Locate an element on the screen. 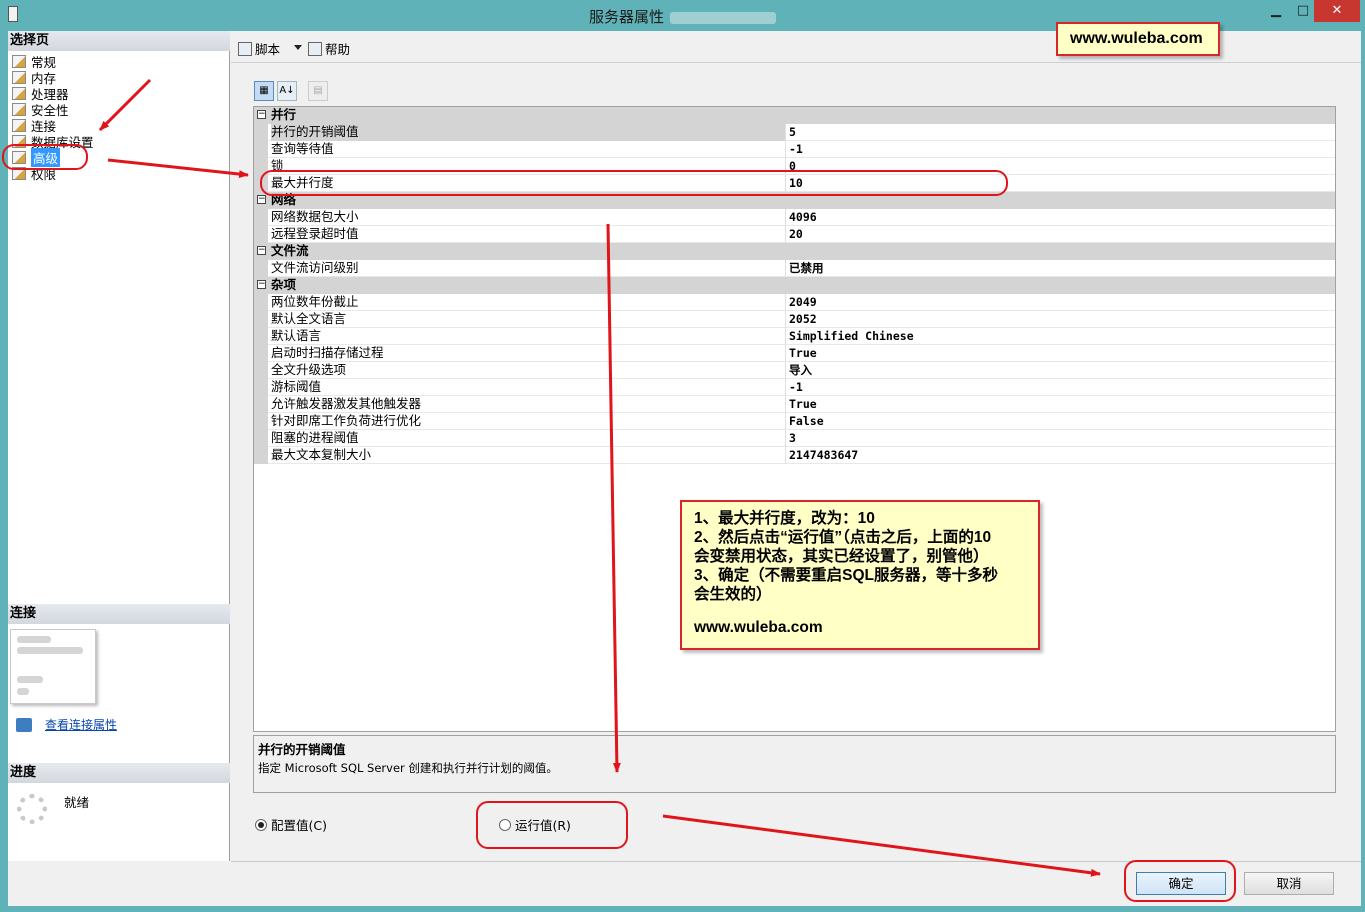  property-name: 允许触发器激发其他触发器 is located at coordinates (528, 404).